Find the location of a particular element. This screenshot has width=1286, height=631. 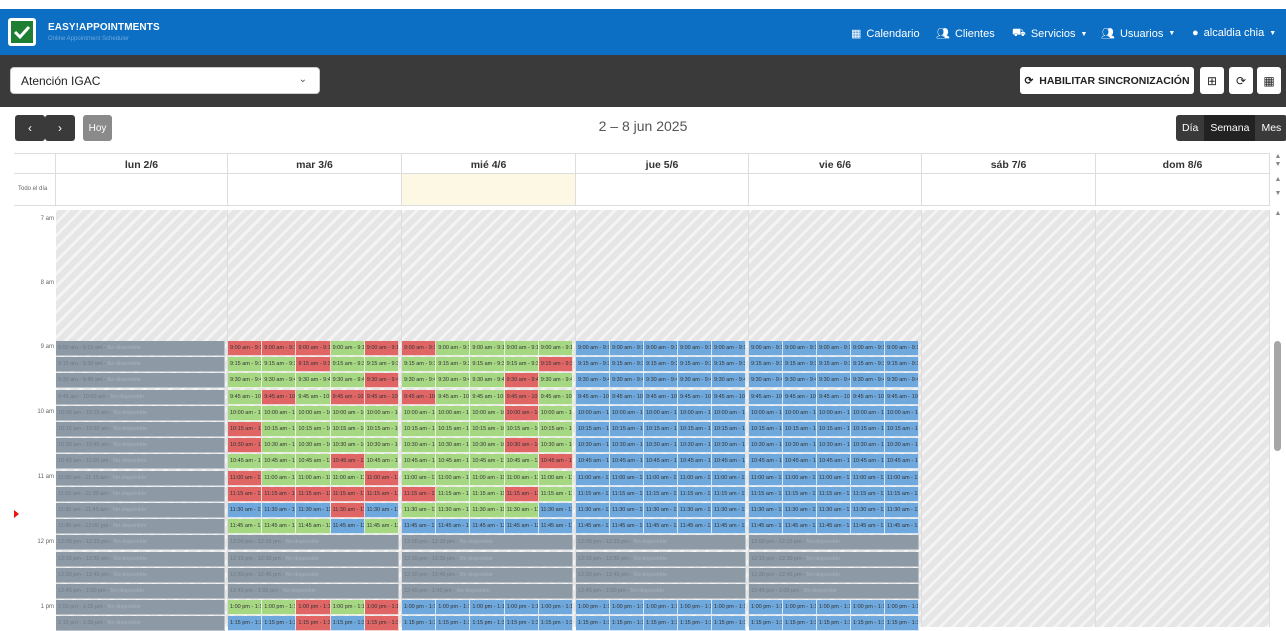

day-column is located at coordinates (1009, 418).